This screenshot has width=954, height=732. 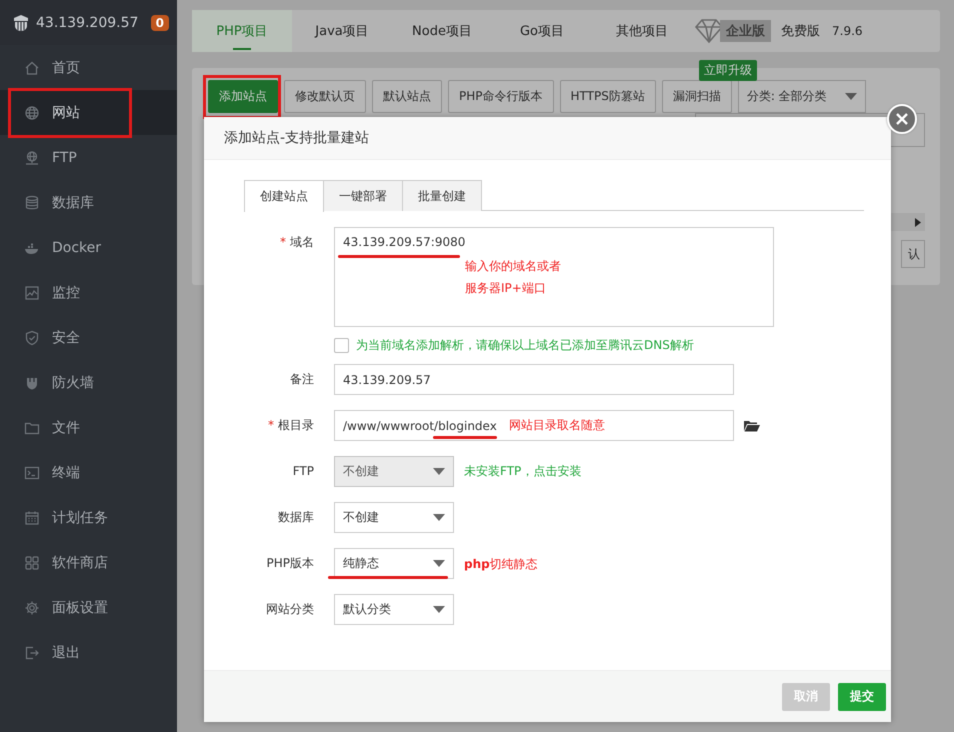 I want to click on logo-icon, so click(x=21, y=23).